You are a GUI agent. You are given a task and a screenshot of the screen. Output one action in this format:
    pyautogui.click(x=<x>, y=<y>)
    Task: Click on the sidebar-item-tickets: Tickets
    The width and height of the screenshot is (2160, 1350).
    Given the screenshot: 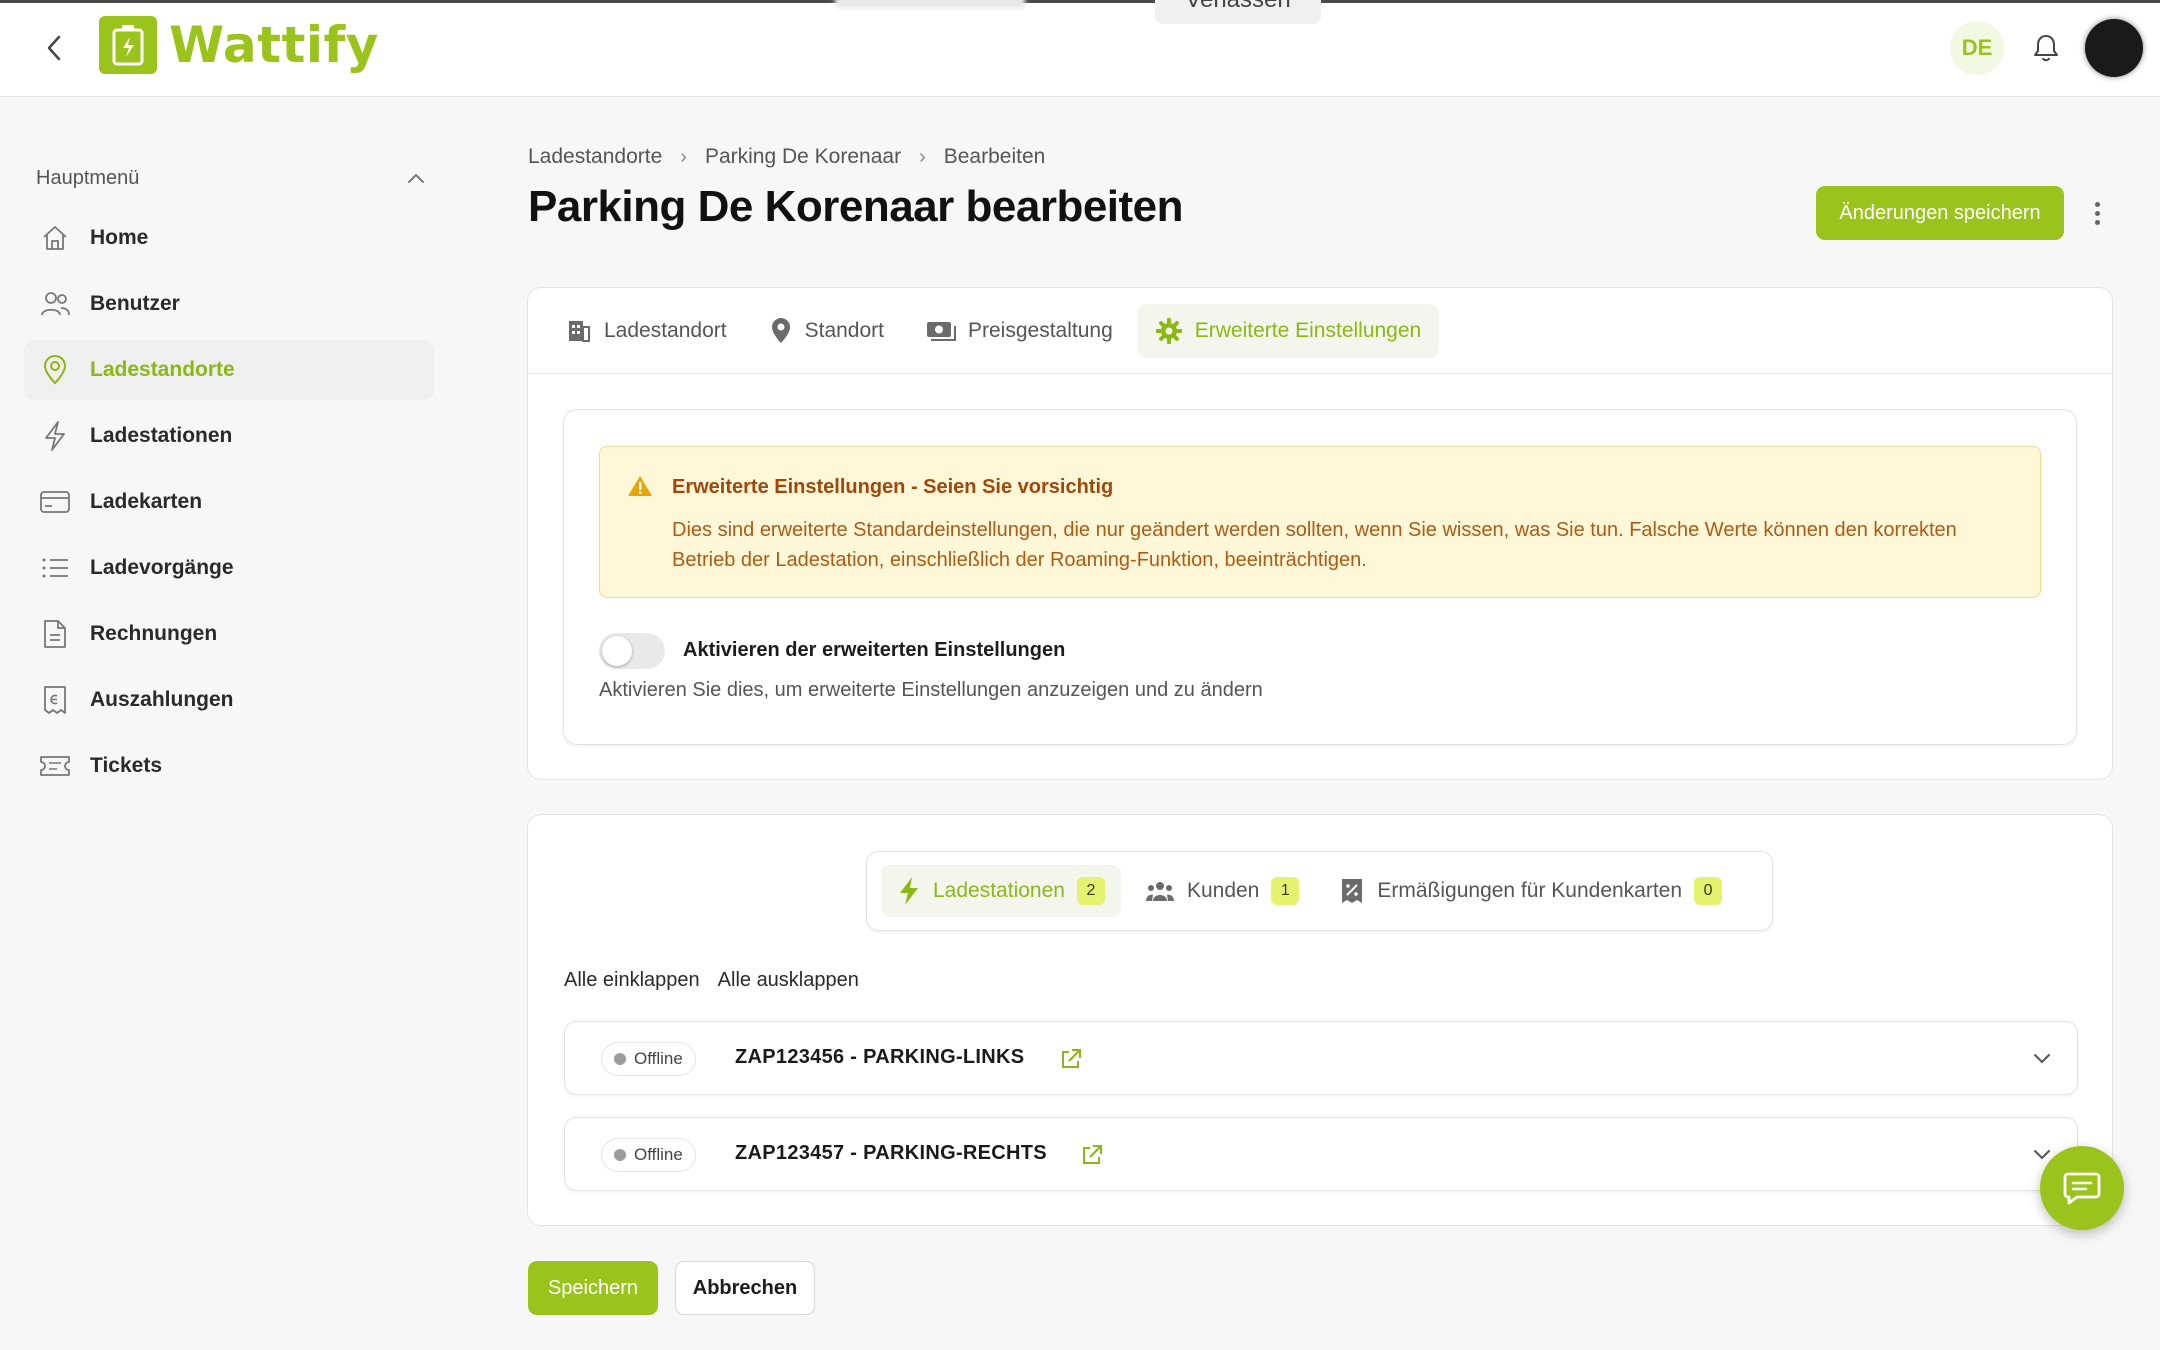 What is the action you would take?
    pyautogui.click(x=229, y=766)
    